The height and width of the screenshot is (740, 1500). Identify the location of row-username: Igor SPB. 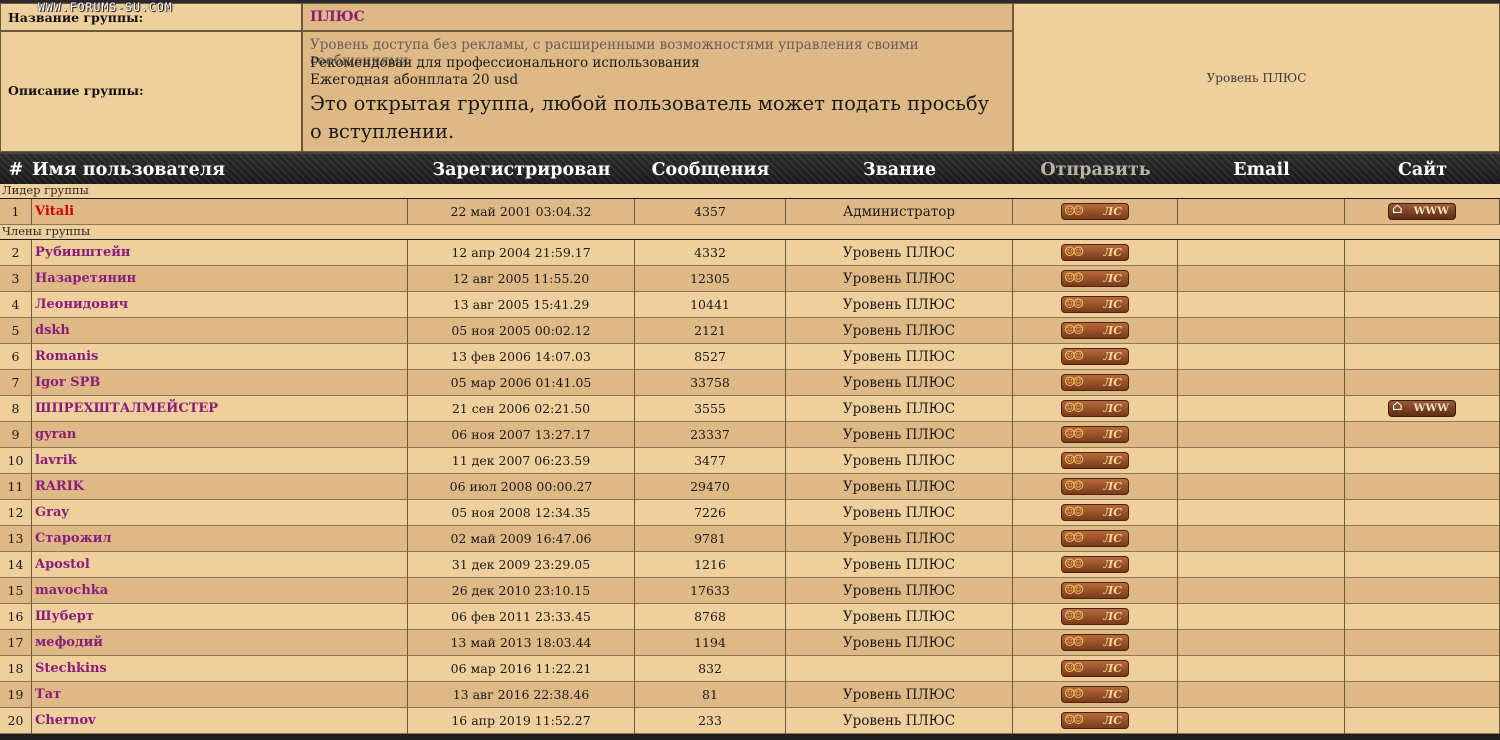
(220, 383).